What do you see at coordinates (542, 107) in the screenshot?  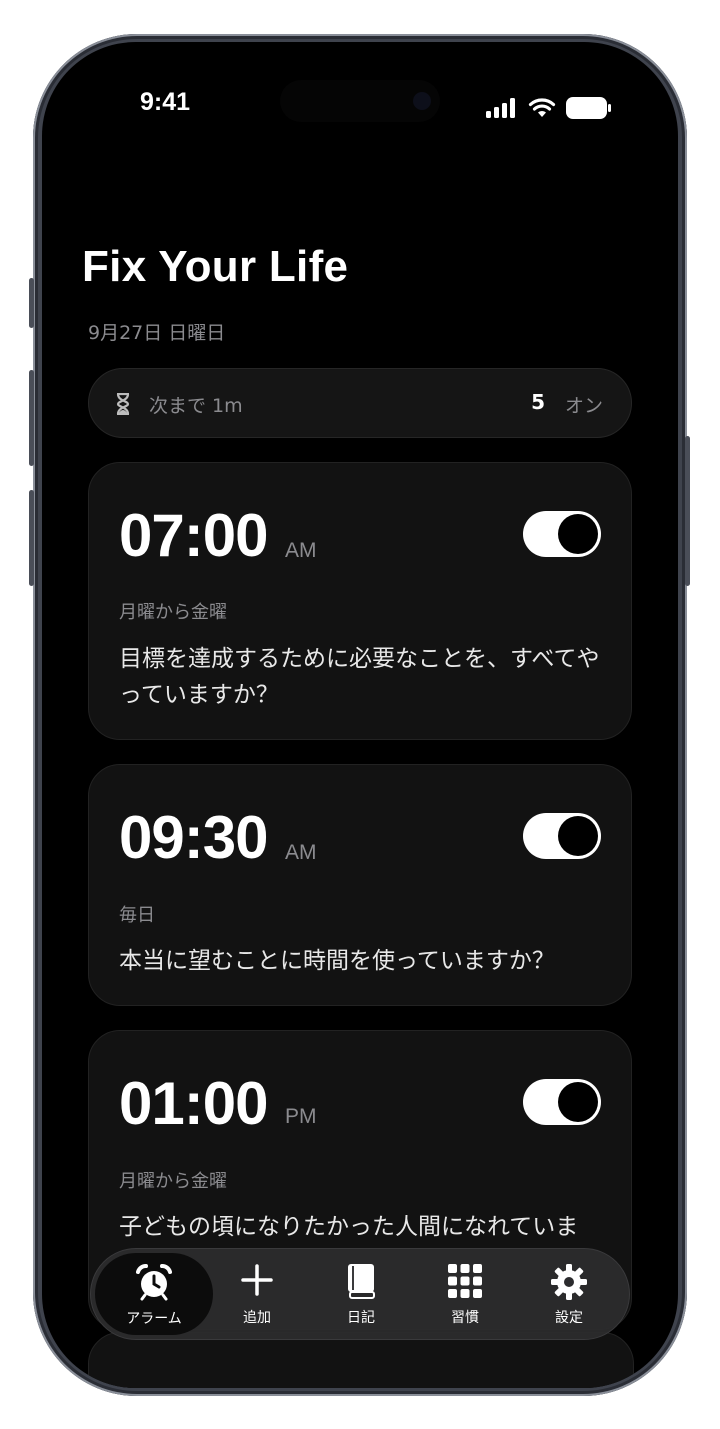 I see `wifi-icon` at bounding box center [542, 107].